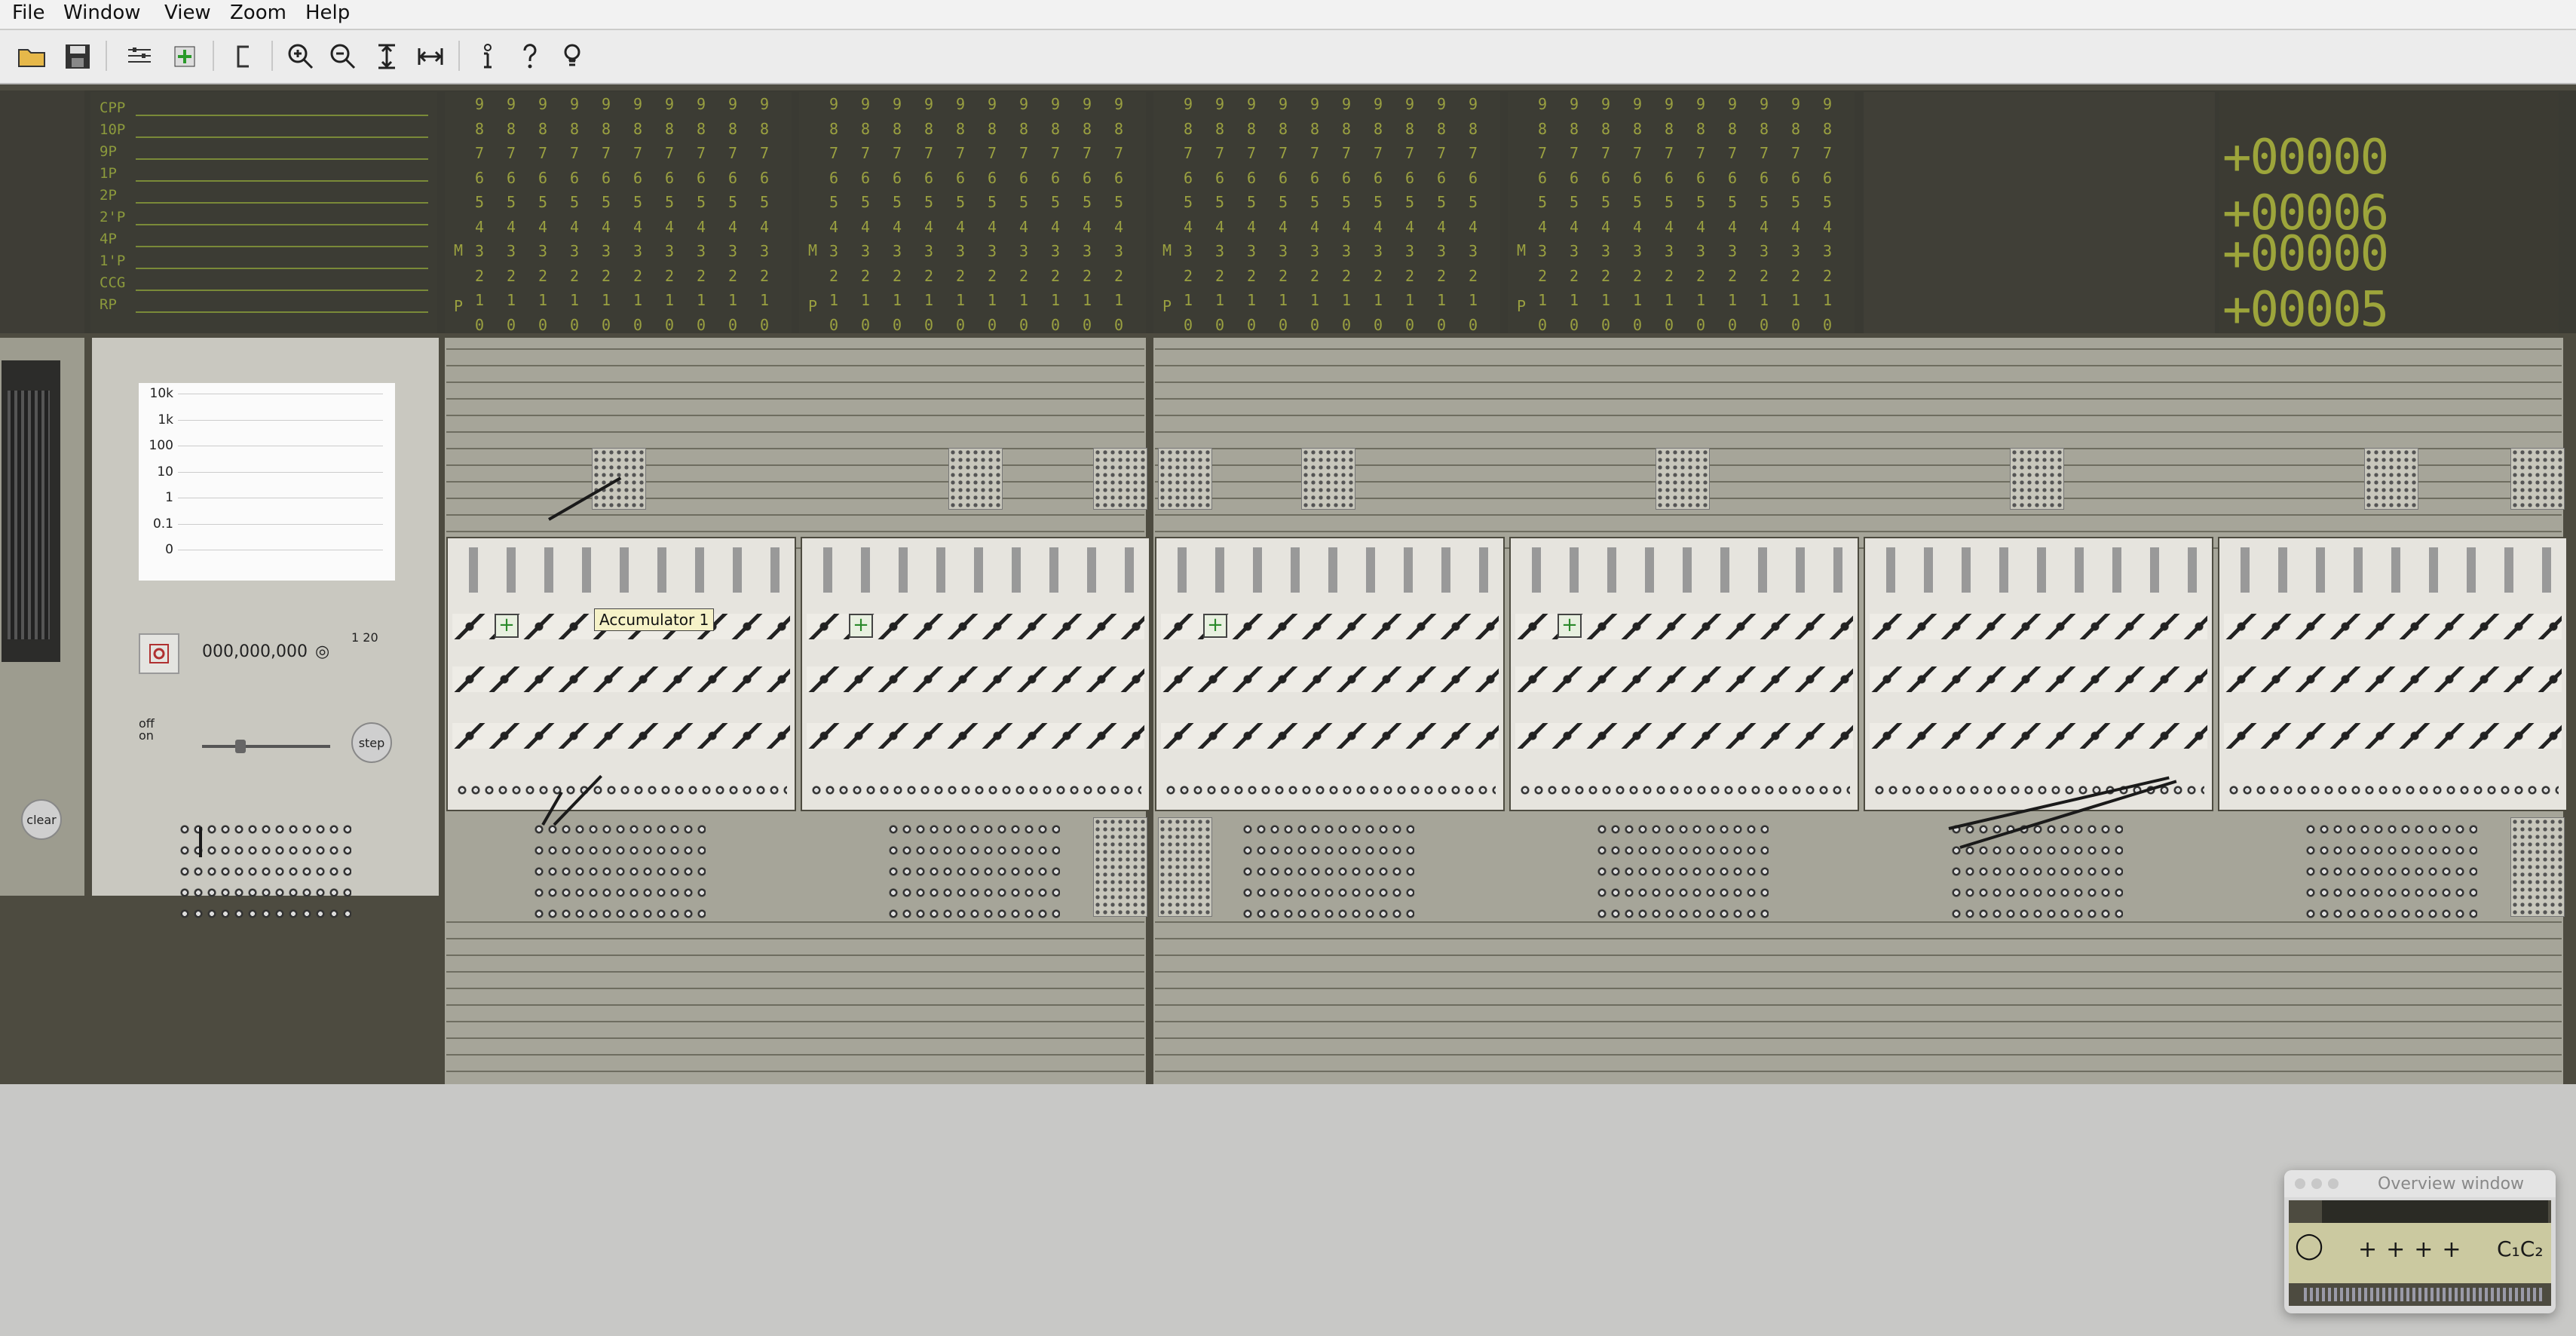 The height and width of the screenshot is (1336, 2576). I want to click on bracket-icon, so click(243, 56).